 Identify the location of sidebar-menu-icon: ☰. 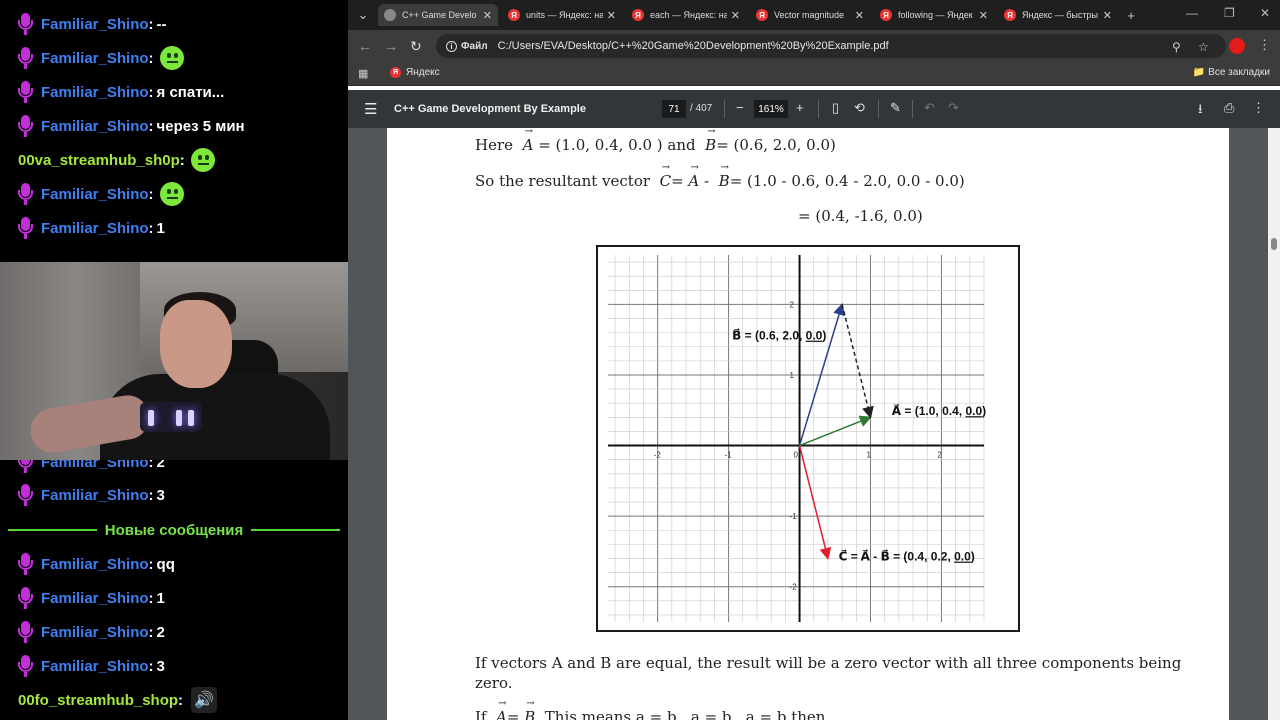
(370, 109).